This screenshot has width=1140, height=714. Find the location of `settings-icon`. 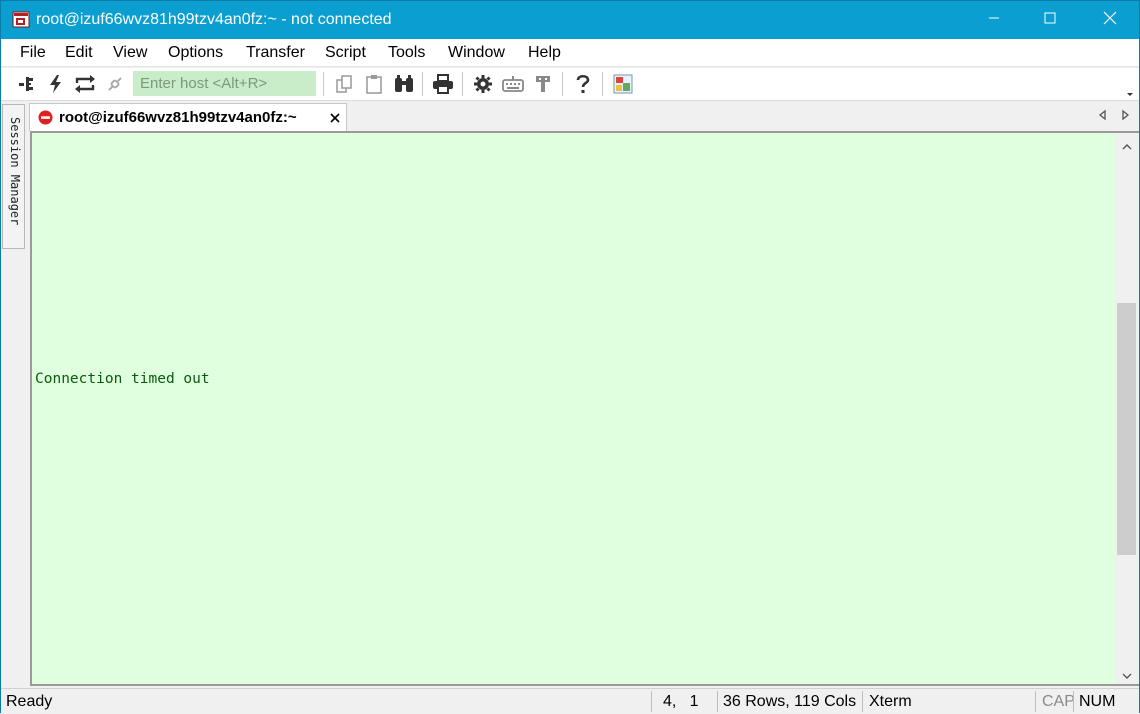

settings-icon is located at coordinates (483, 84).